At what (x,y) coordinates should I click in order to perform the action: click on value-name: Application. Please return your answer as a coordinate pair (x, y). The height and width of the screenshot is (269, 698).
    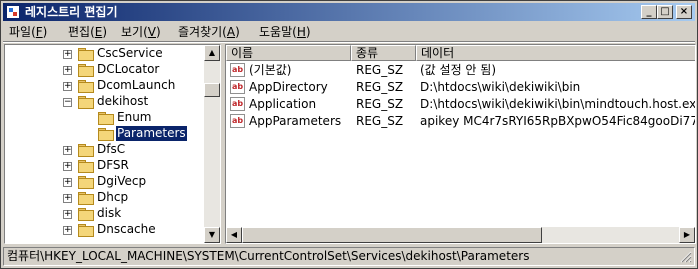
    Looking at the image, I should click on (283, 104).